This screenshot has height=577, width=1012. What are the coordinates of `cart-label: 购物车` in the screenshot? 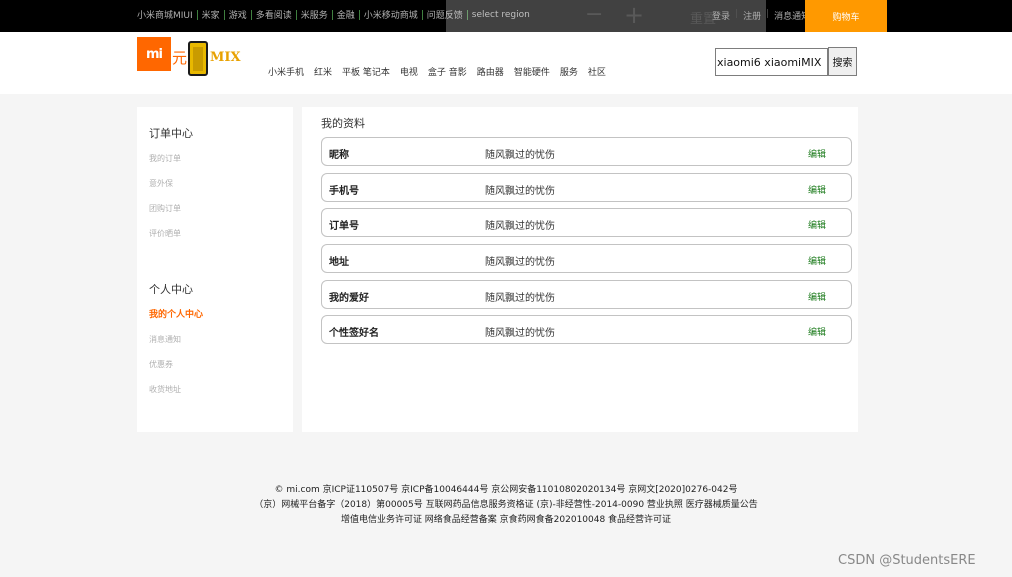 It's located at (846, 17).